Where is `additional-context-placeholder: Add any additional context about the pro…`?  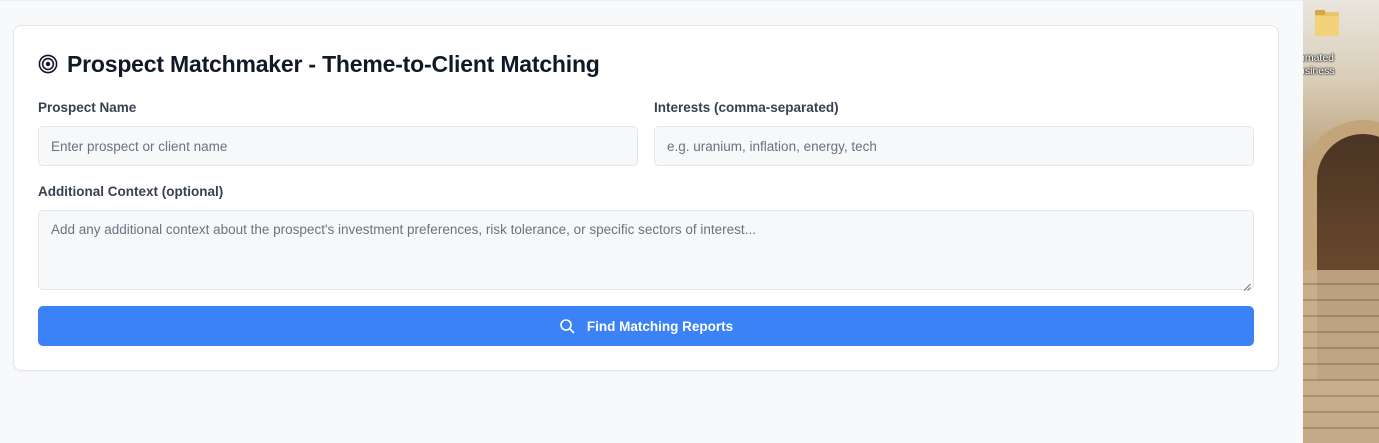
additional-context-placeholder: Add any additional context about the pro… is located at coordinates (403, 229).